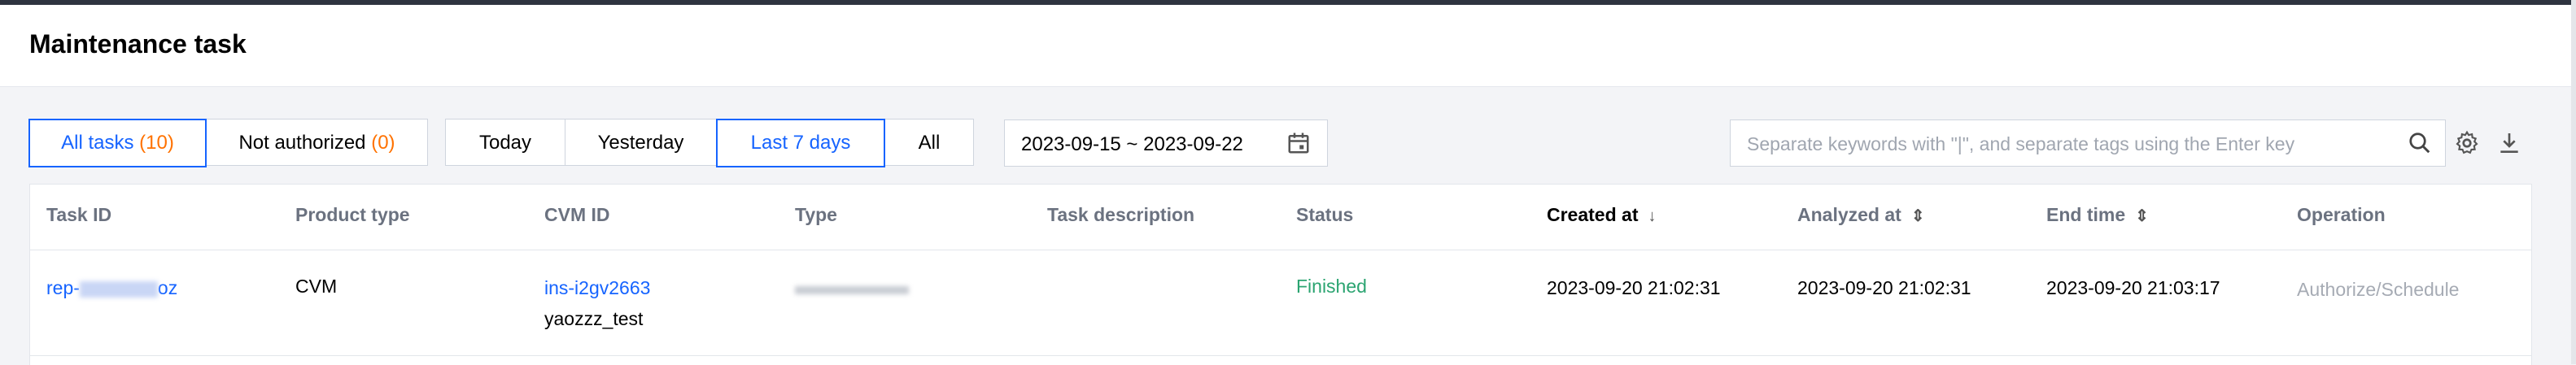 The image size is (2576, 365). Describe the element at coordinates (641, 142) in the screenshot. I see `tab-yesterday: Yesterday` at that location.